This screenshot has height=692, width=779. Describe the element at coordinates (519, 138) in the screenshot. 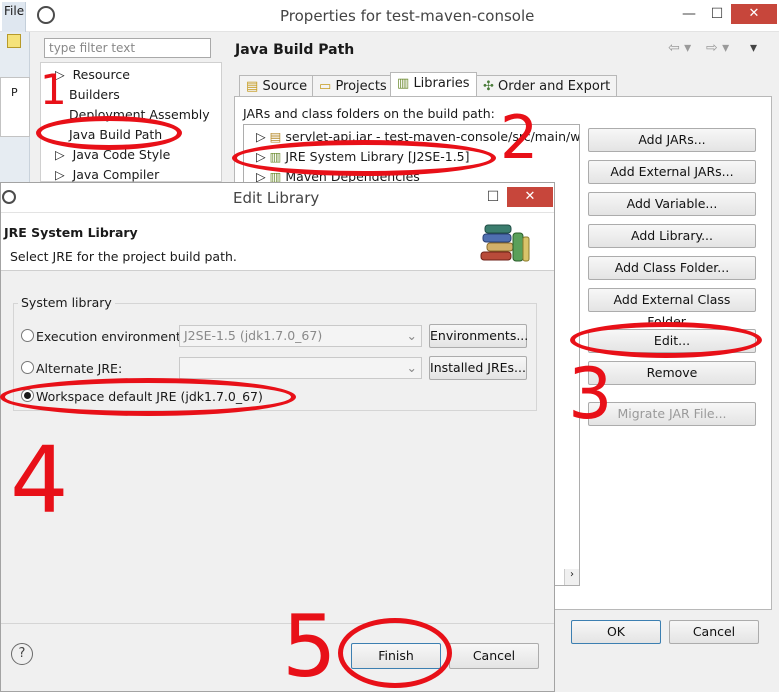

I see `annotation-2: 2` at that location.